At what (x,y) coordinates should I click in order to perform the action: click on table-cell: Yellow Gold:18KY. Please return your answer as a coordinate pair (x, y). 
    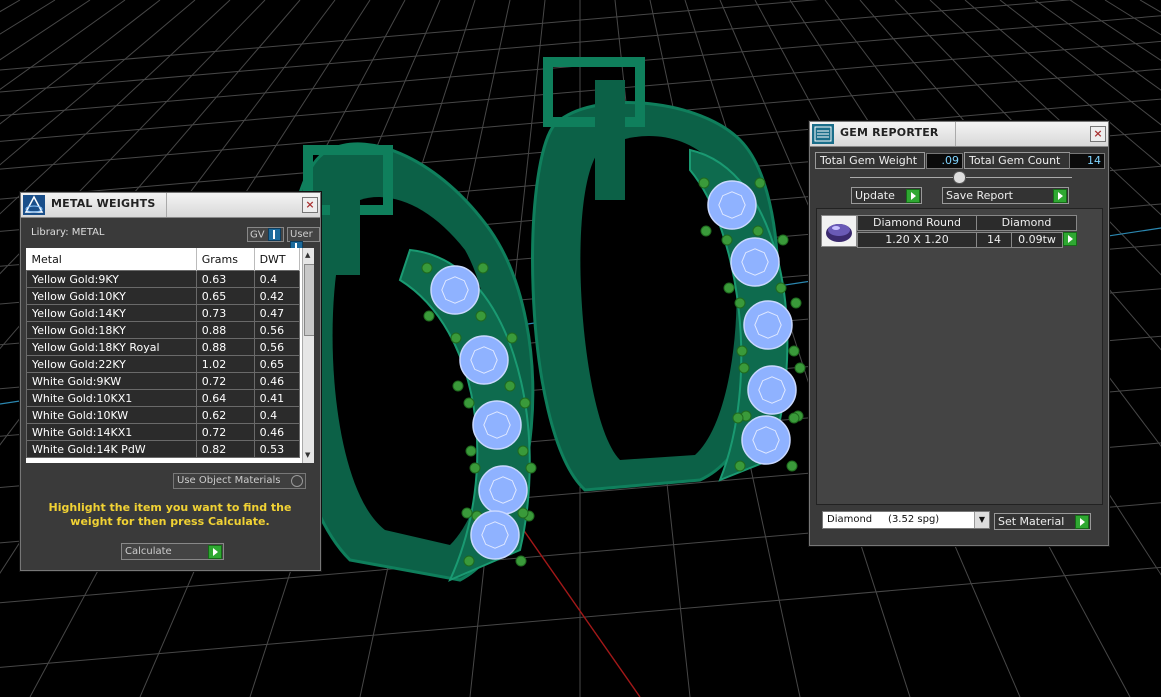
    Looking at the image, I should click on (111, 330).